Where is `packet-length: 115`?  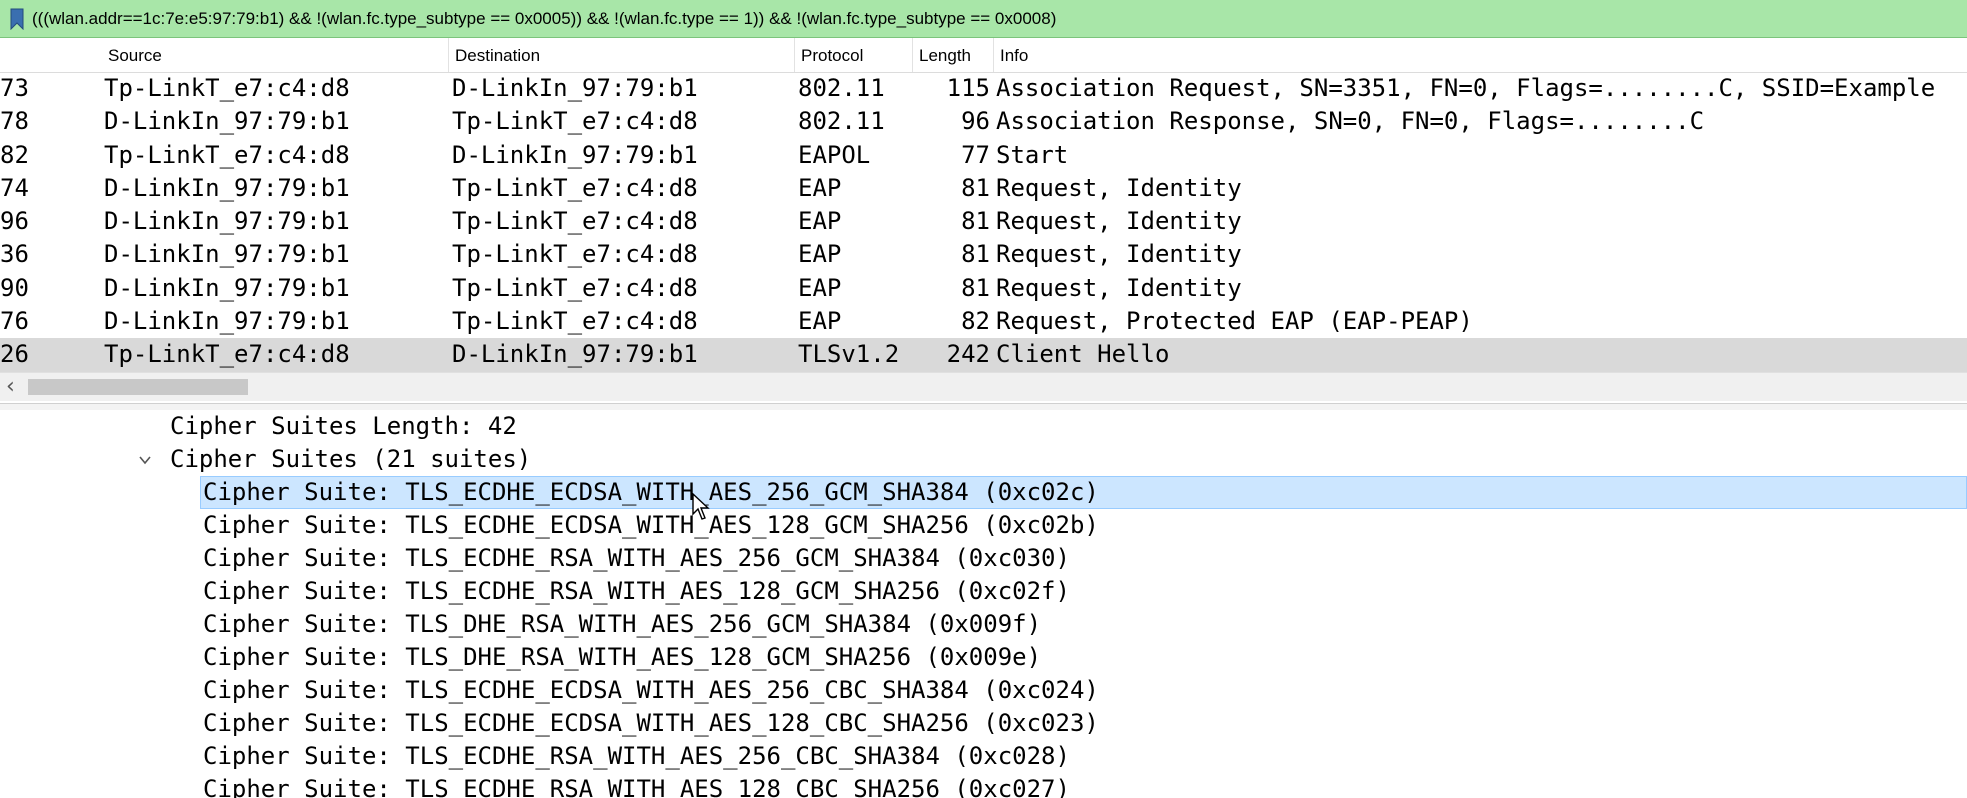 packet-length: 115 is located at coordinates (968, 88).